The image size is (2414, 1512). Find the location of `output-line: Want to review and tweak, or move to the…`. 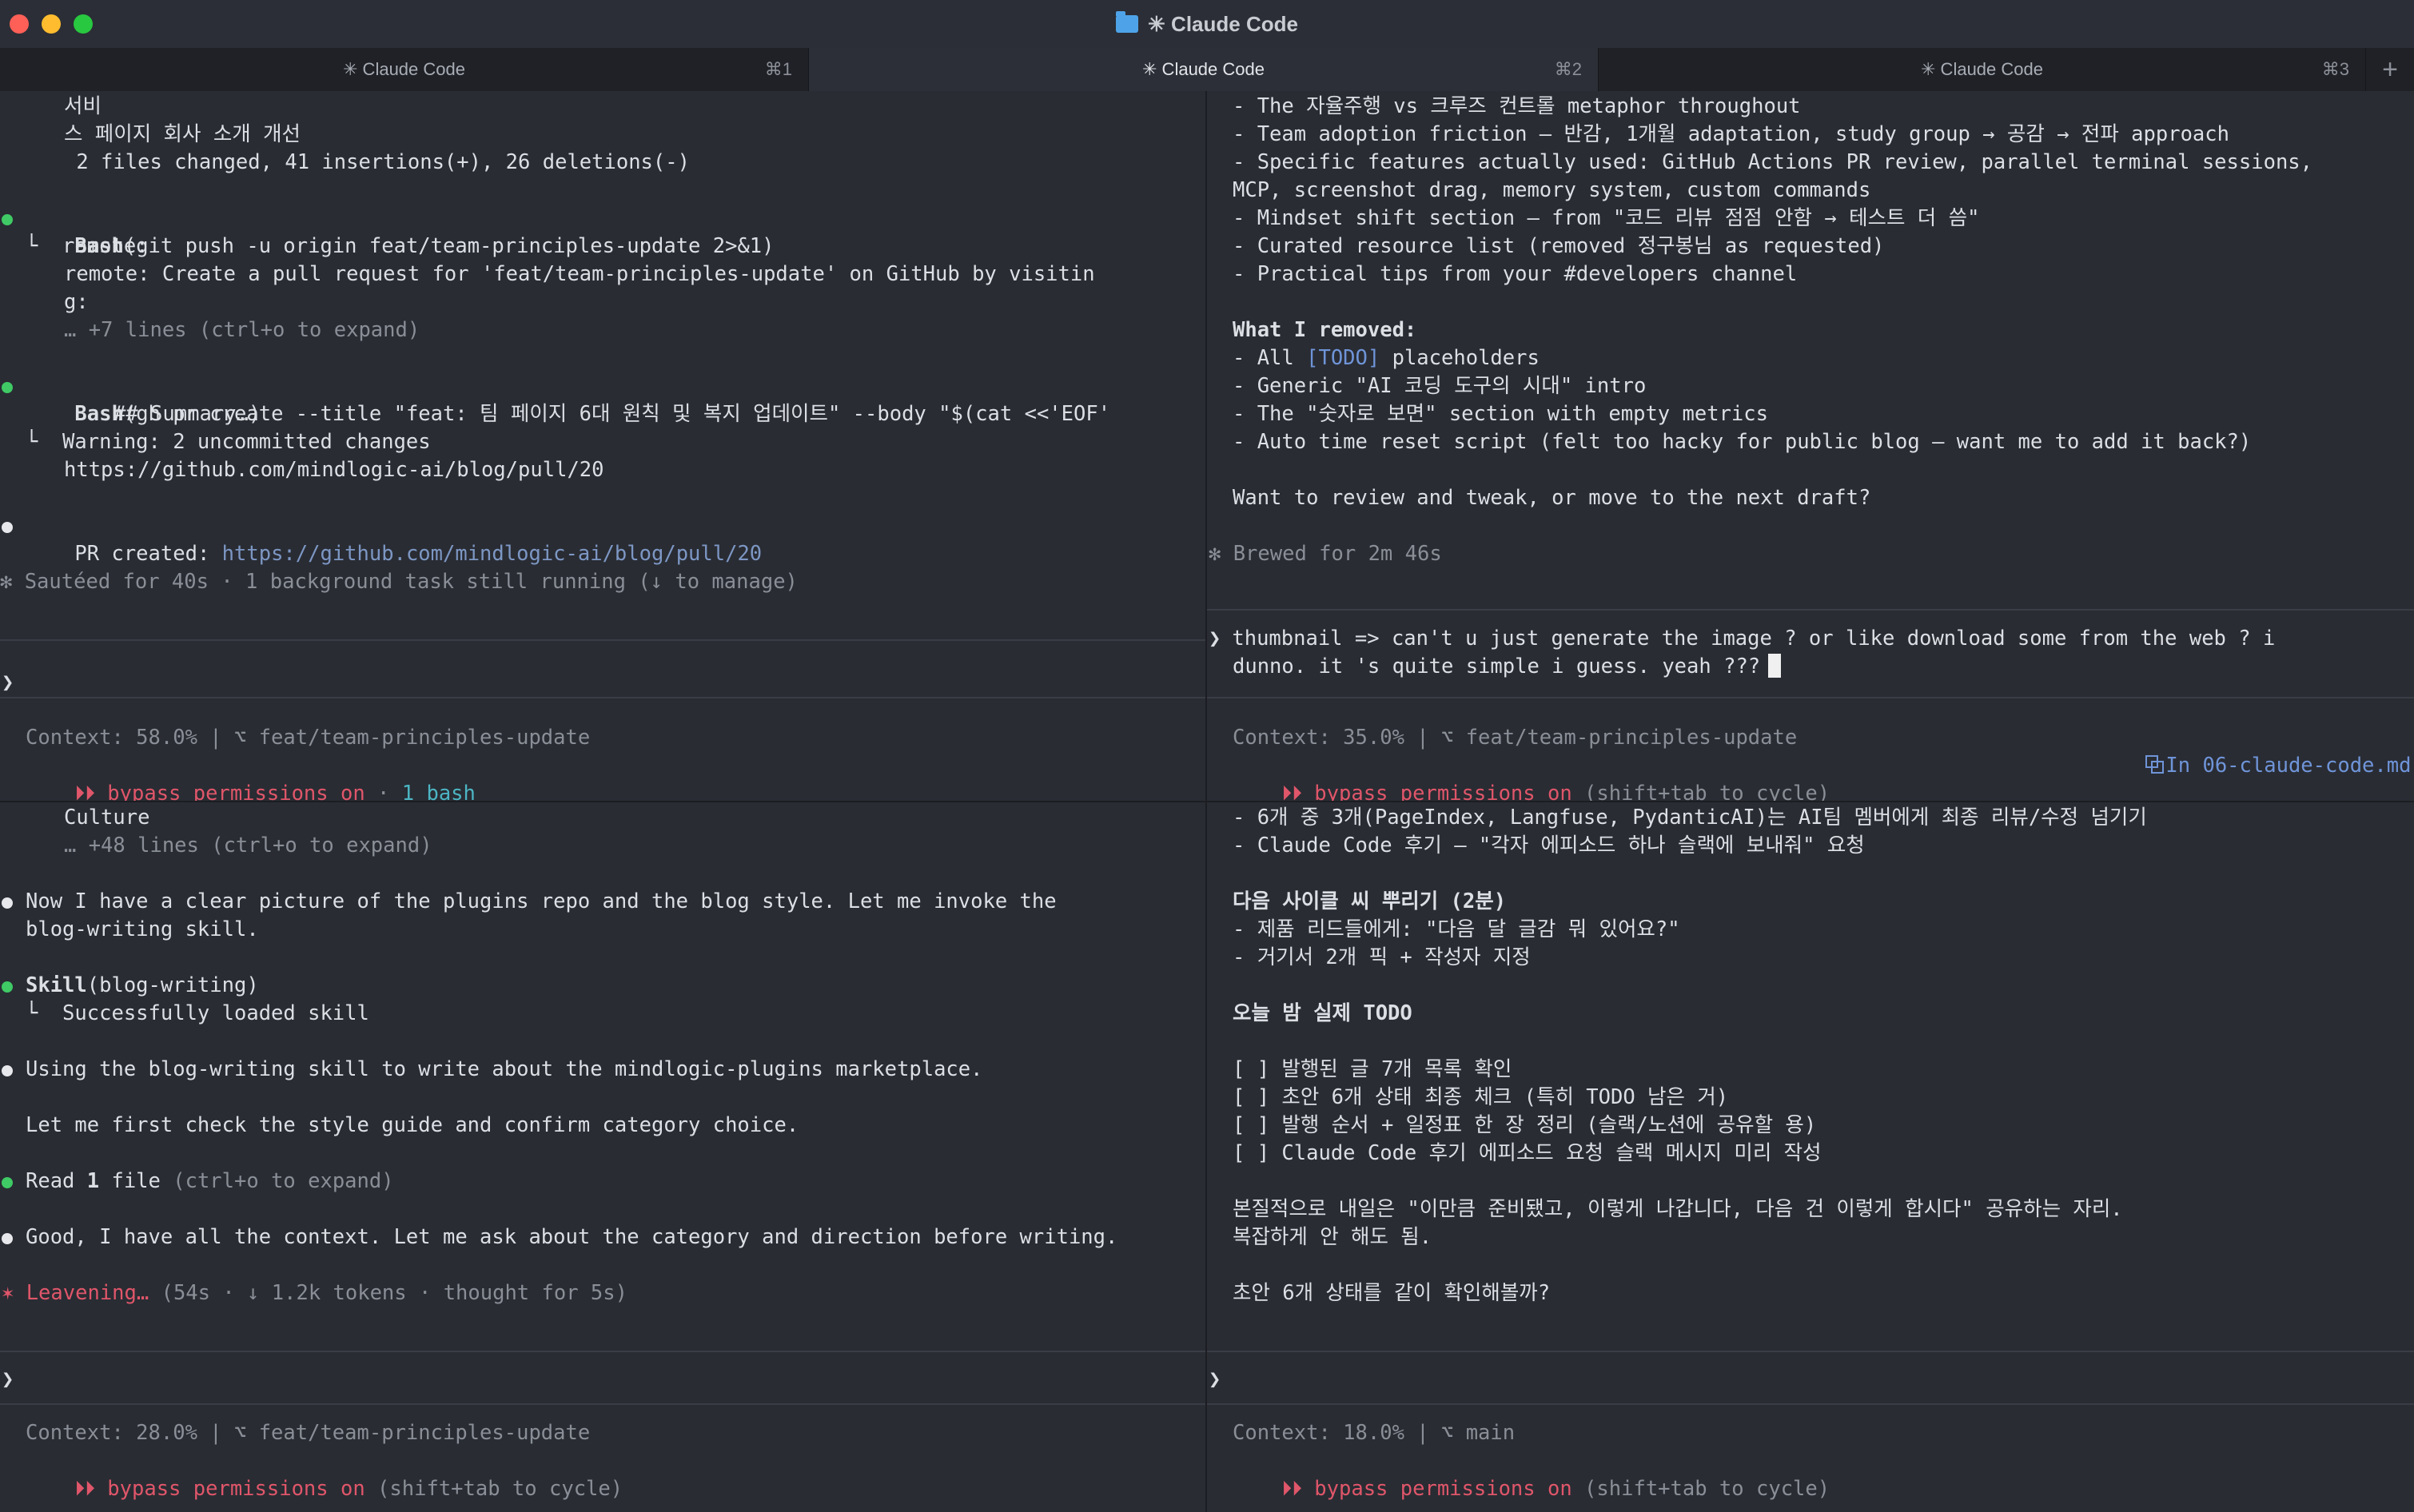

output-line: Want to review and tweak, or move to the… is located at coordinates (1552, 498).